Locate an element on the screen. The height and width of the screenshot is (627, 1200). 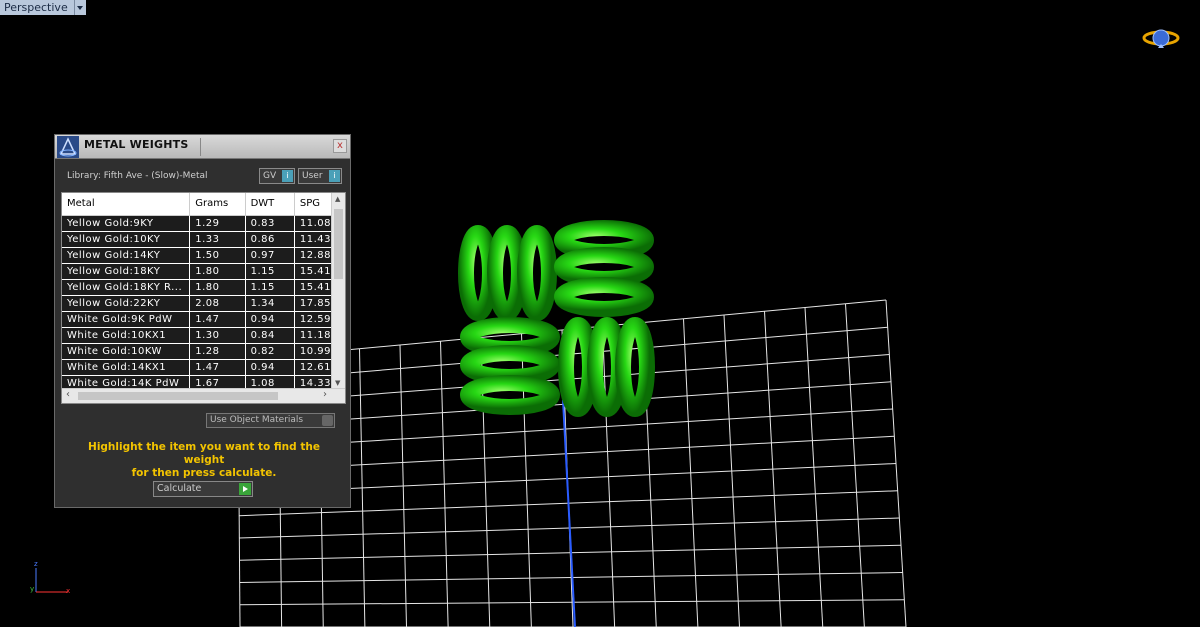
app-logo-icon is located at coordinates (68, 147).